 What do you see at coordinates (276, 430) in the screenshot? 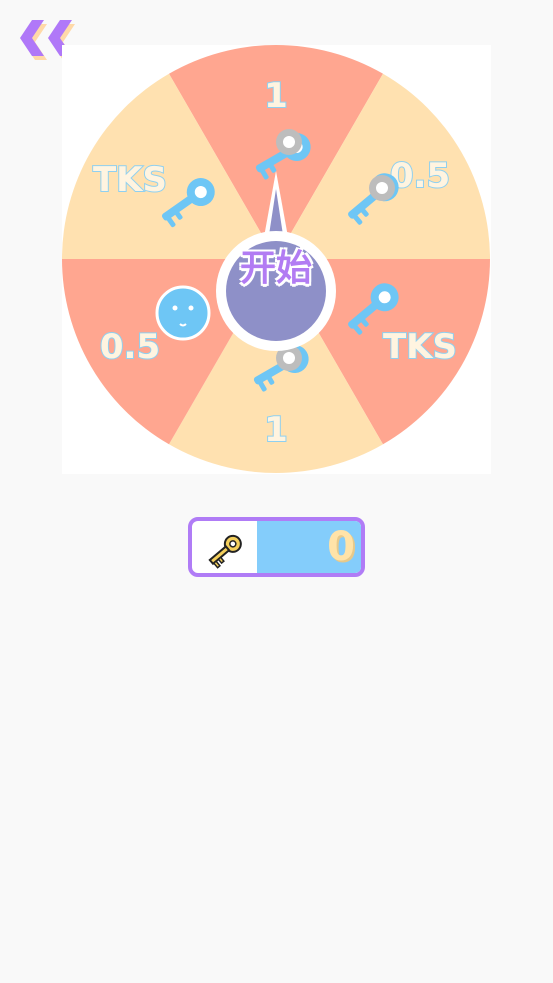
I see `segment-label-bottom: 1` at bounding box center [276, 430].